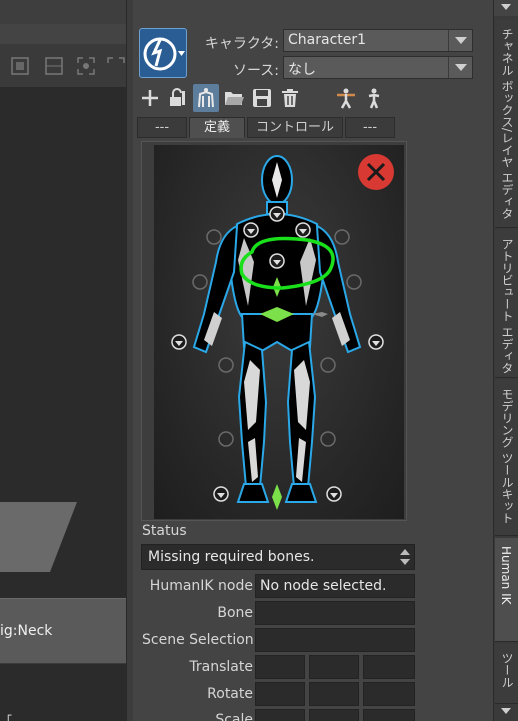  I want to click on status-scroll-arrows-icon, so click(405, 557).